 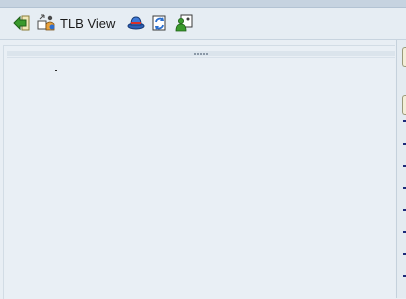 What do you see at coordinates (88, 23) in the screenshot?
I see `tlb-view-label: TLB View` at bounding box center [88, 23].